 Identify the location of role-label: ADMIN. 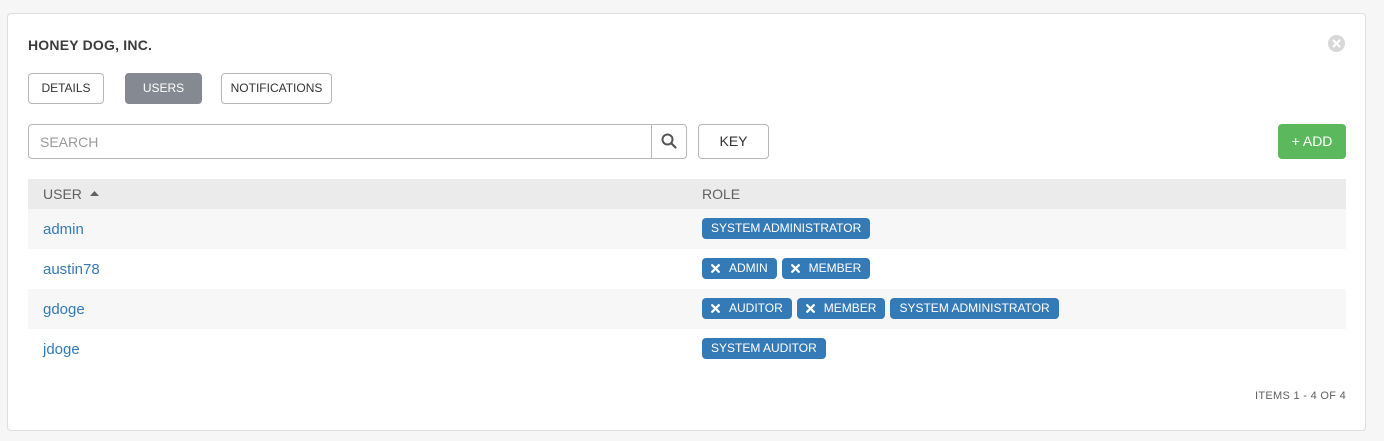
(748, 268).